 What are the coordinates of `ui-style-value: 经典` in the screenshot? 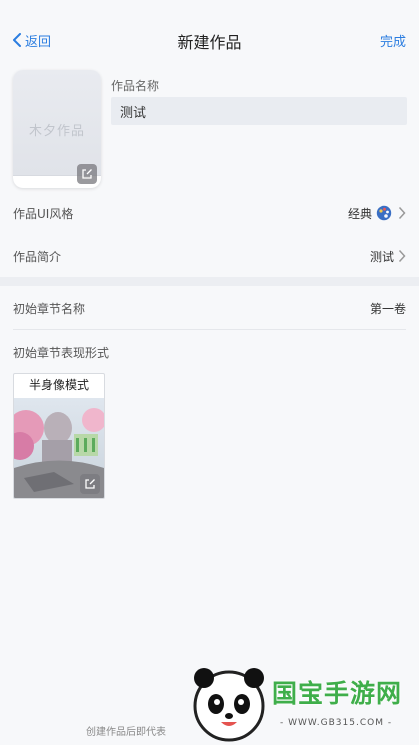 It's located at (359, 213).